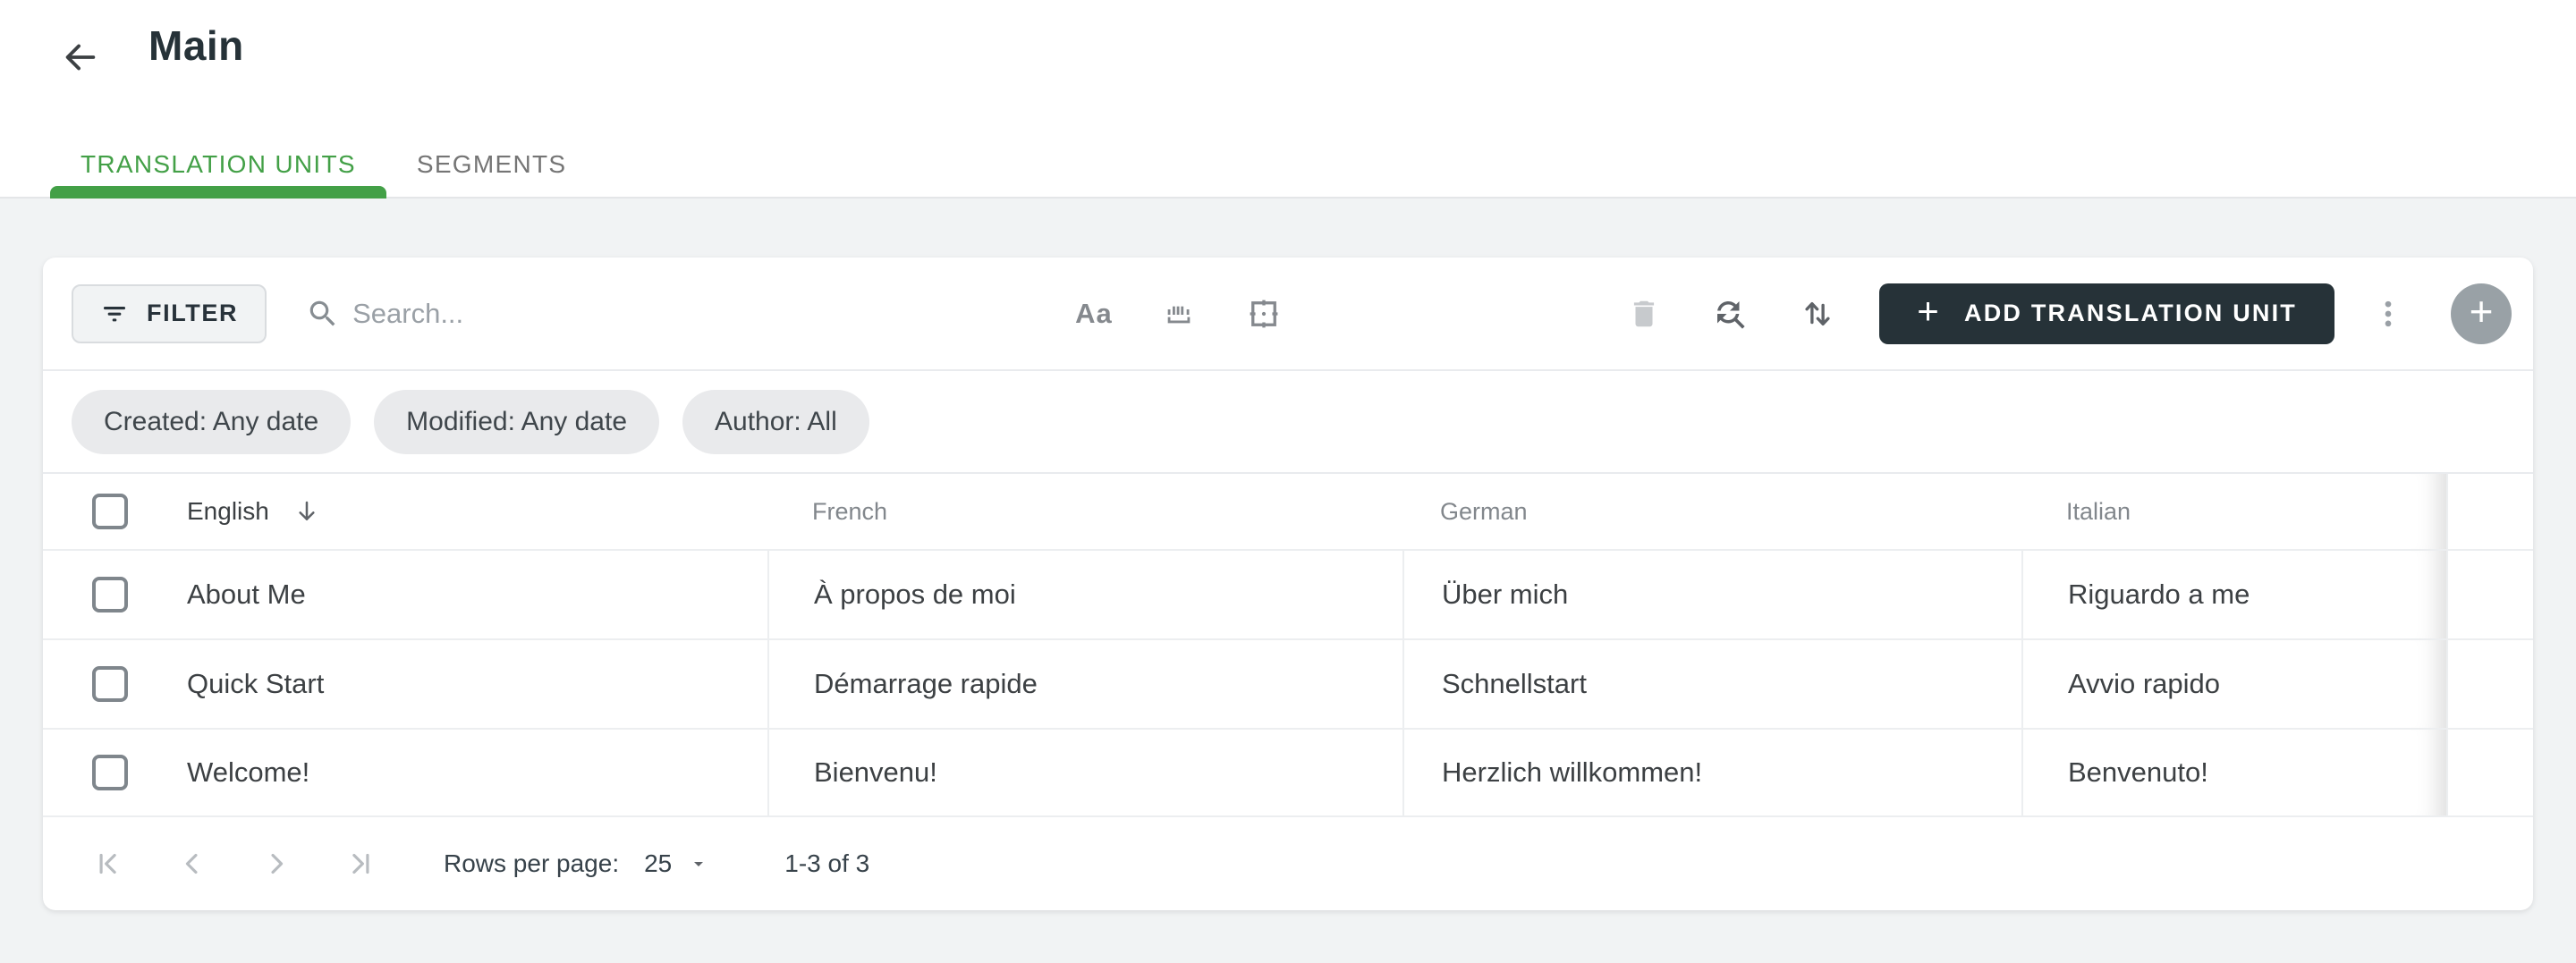  I want to click on plus-icon: +, so click(1929, 311).